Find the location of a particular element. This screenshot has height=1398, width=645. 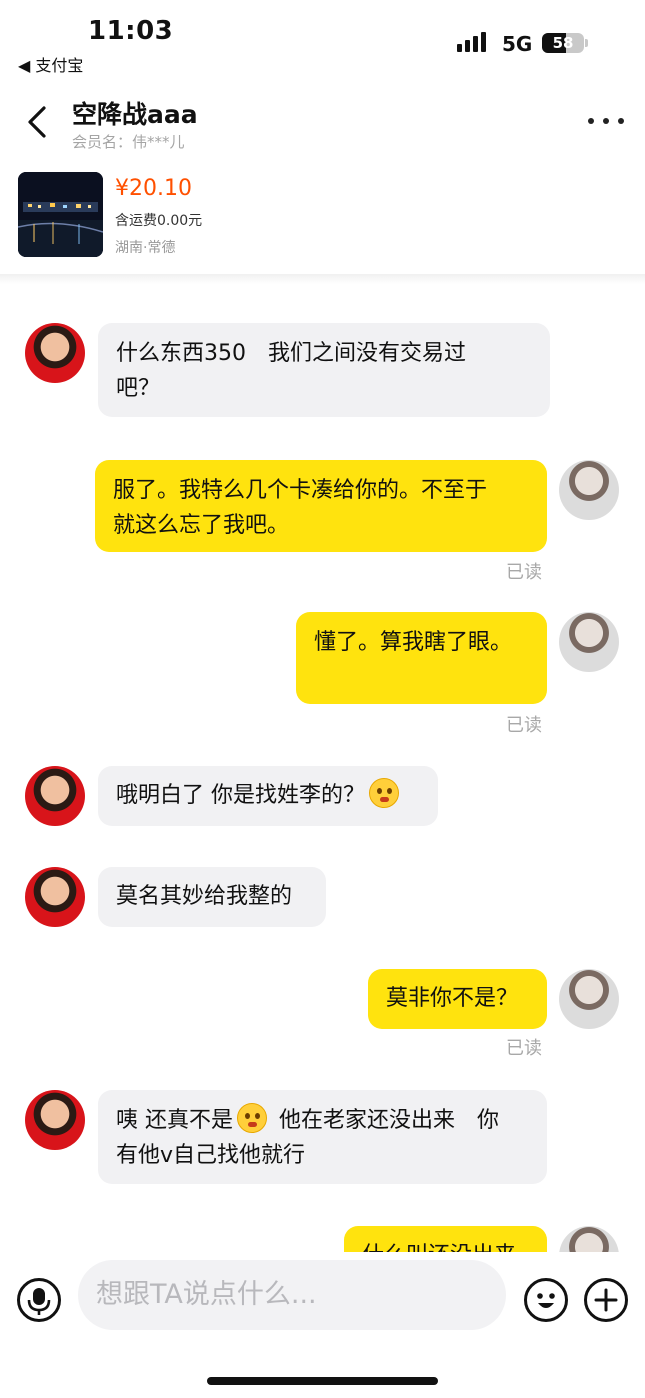

message-text-line: 懂了。算我瞎了眼。 is located at coordinates (413, 642).